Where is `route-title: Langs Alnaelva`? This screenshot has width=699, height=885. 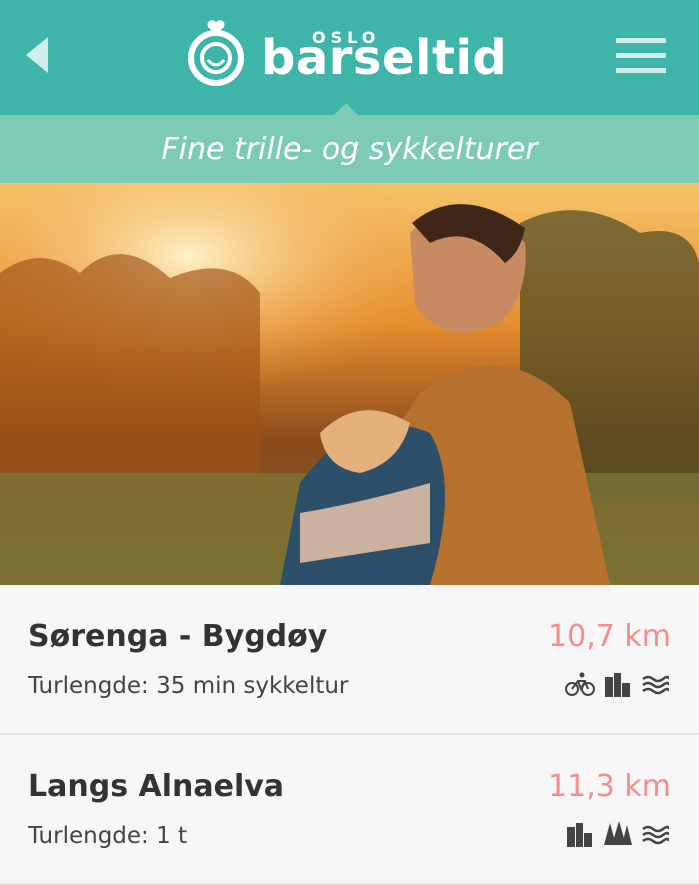
route-title: Langs Alnaelva is located at coordinates (156, 786).